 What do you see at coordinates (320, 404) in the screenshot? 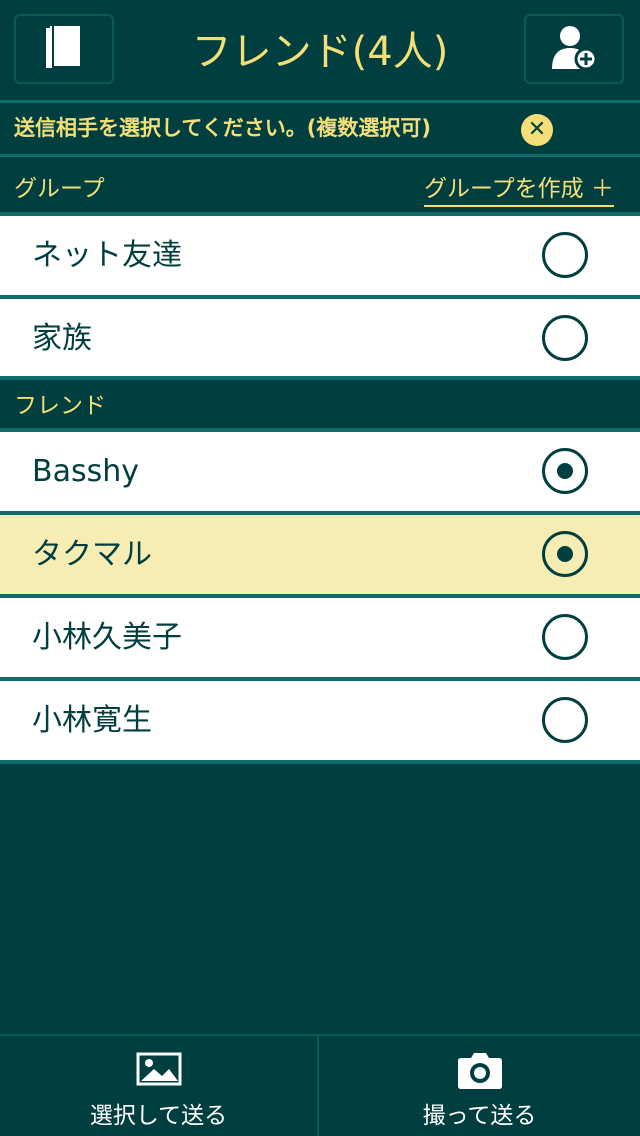
I see `friend-section-header: フレンド` at bounding box center [320, 404].